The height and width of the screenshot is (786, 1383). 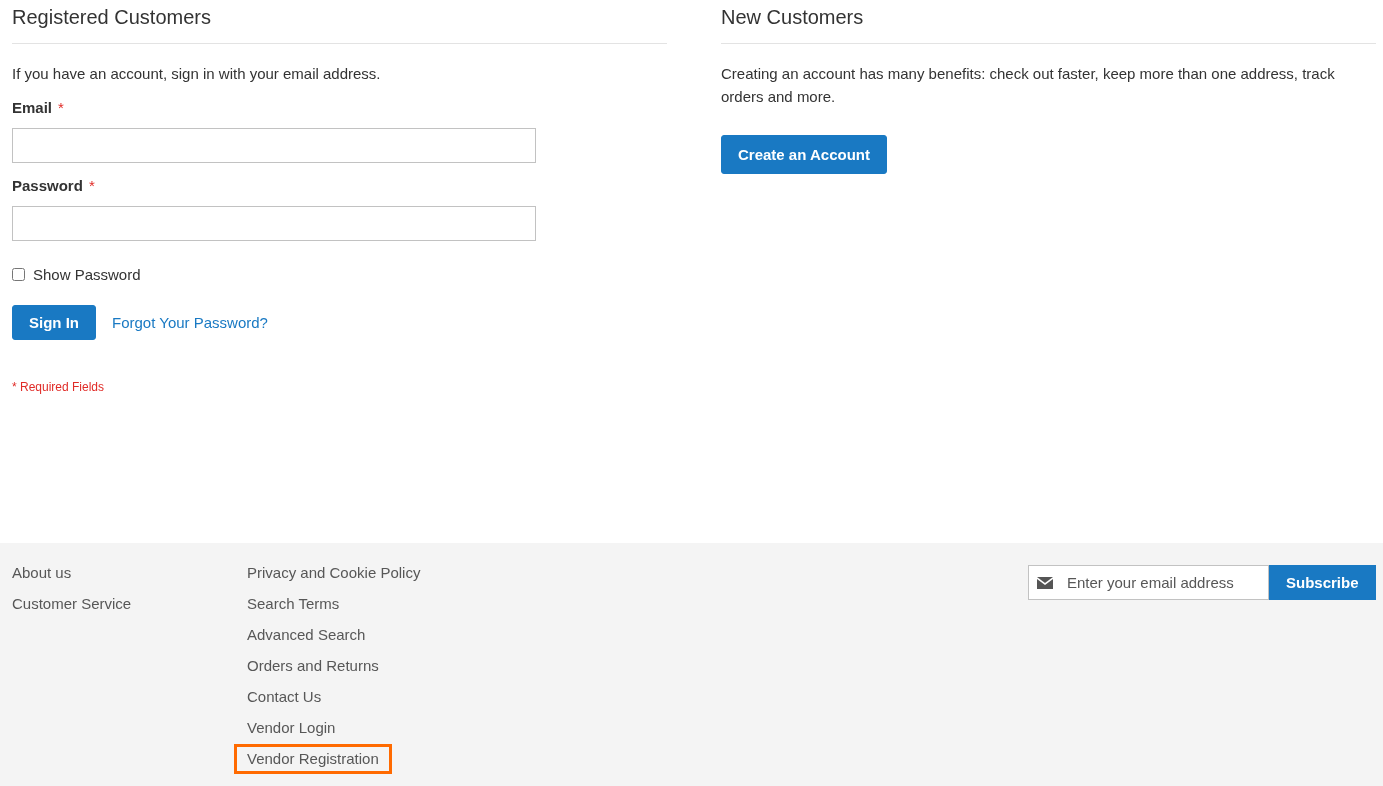 I want to click on subscribe-button: Subscribe, so click(x=1322, y=582).